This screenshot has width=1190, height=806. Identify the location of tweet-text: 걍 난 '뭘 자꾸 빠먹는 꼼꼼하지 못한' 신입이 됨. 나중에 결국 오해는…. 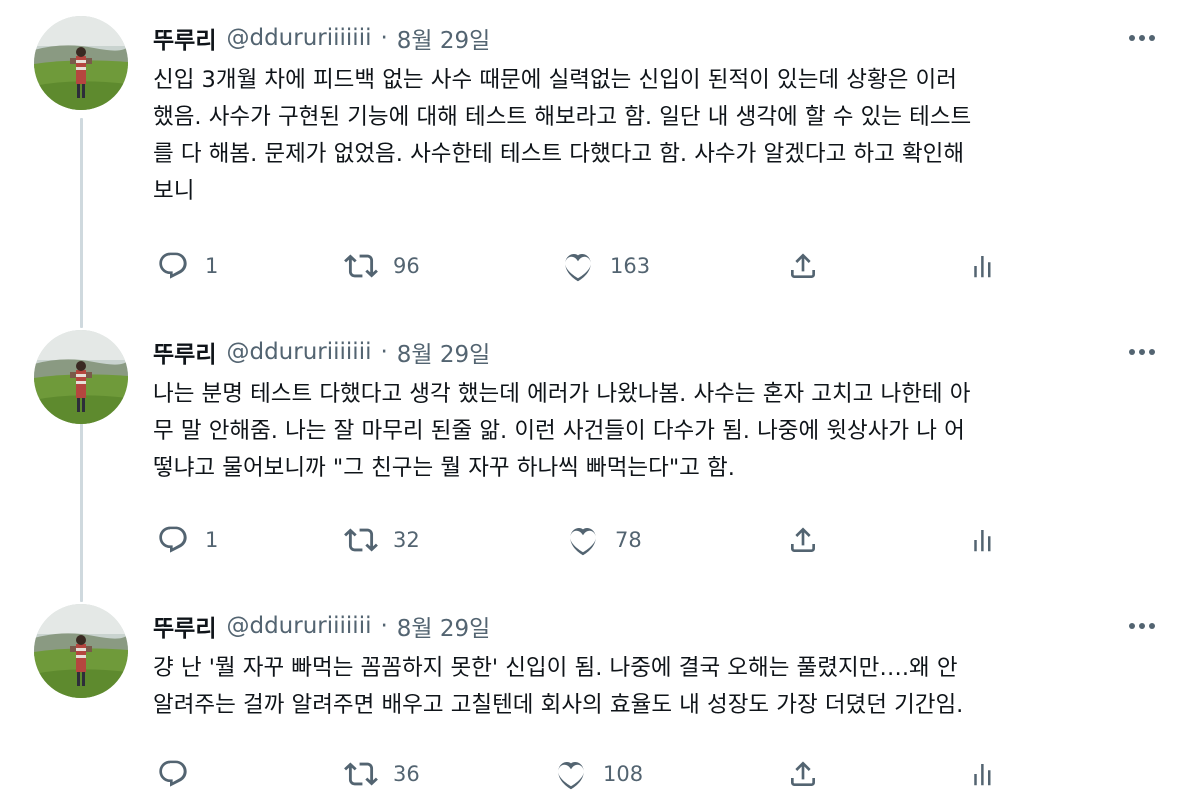
(558, 686).